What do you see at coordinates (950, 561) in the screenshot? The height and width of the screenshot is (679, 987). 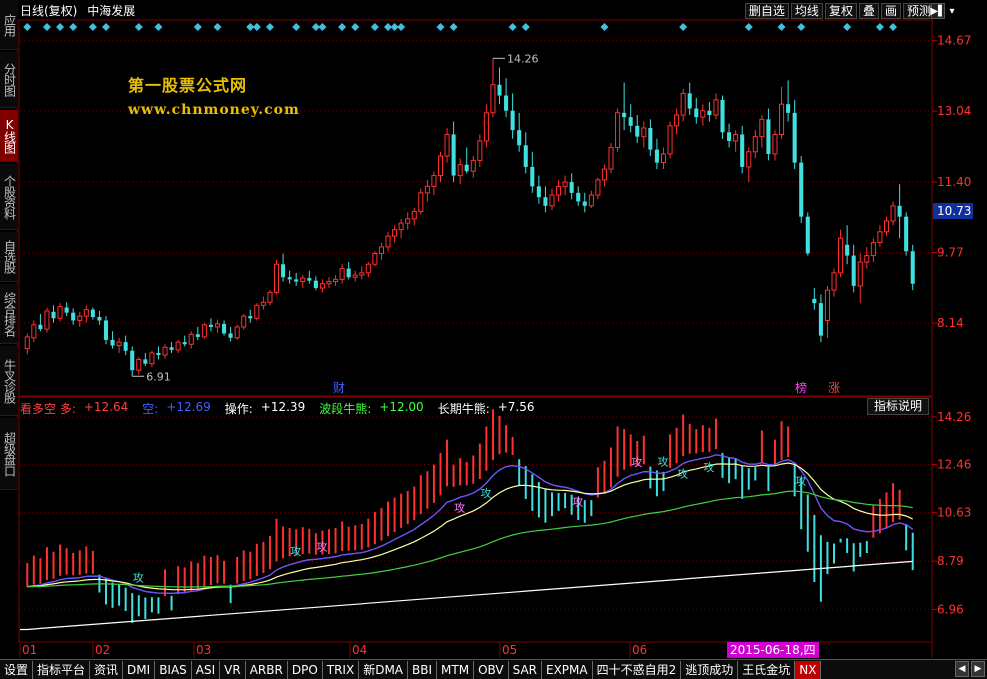 I see `indicator-axis-label: 8.79` at bounding box center [950, 561].